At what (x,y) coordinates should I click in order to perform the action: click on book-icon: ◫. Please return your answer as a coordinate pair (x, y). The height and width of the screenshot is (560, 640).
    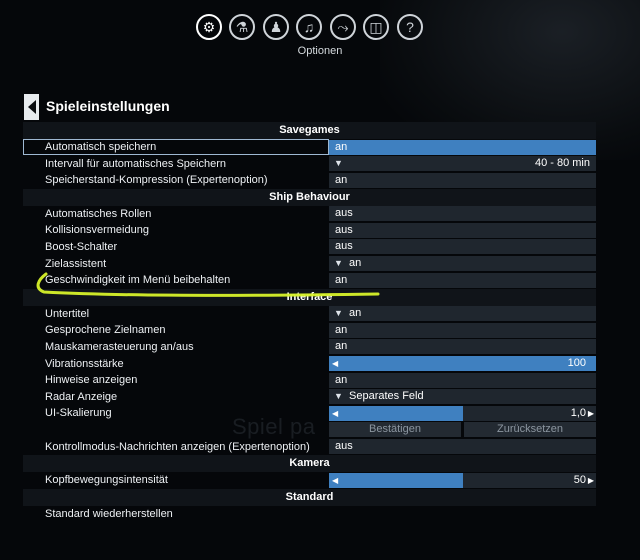
    Looking at the image, I should click on (376, 27).